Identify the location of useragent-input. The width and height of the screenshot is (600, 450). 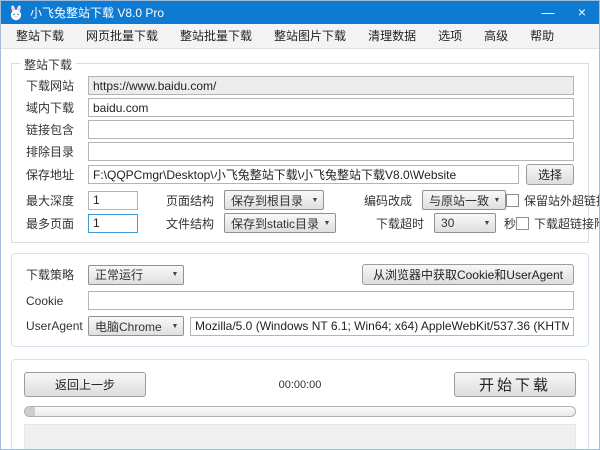
(382, 326).